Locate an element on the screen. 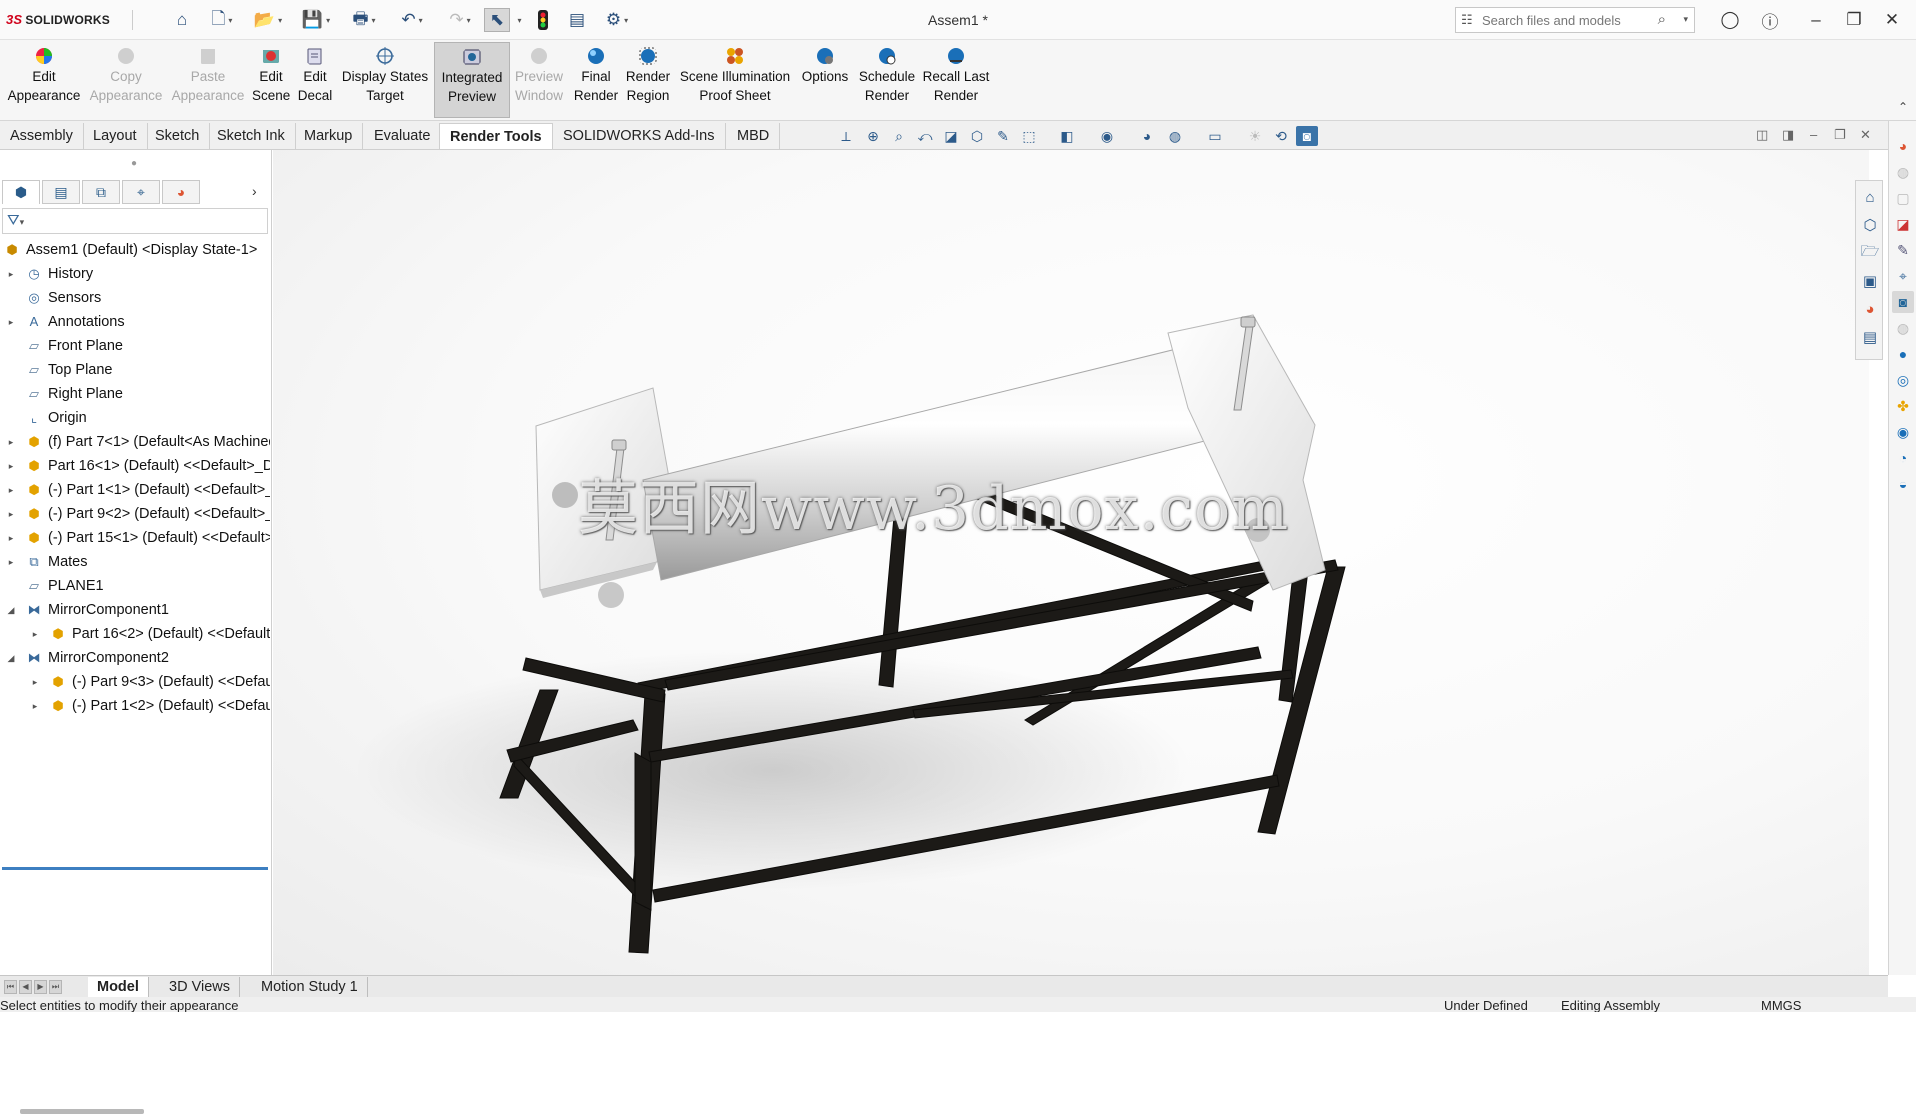  document-close-icon: ✕ is located at coordinates (1865, 135).